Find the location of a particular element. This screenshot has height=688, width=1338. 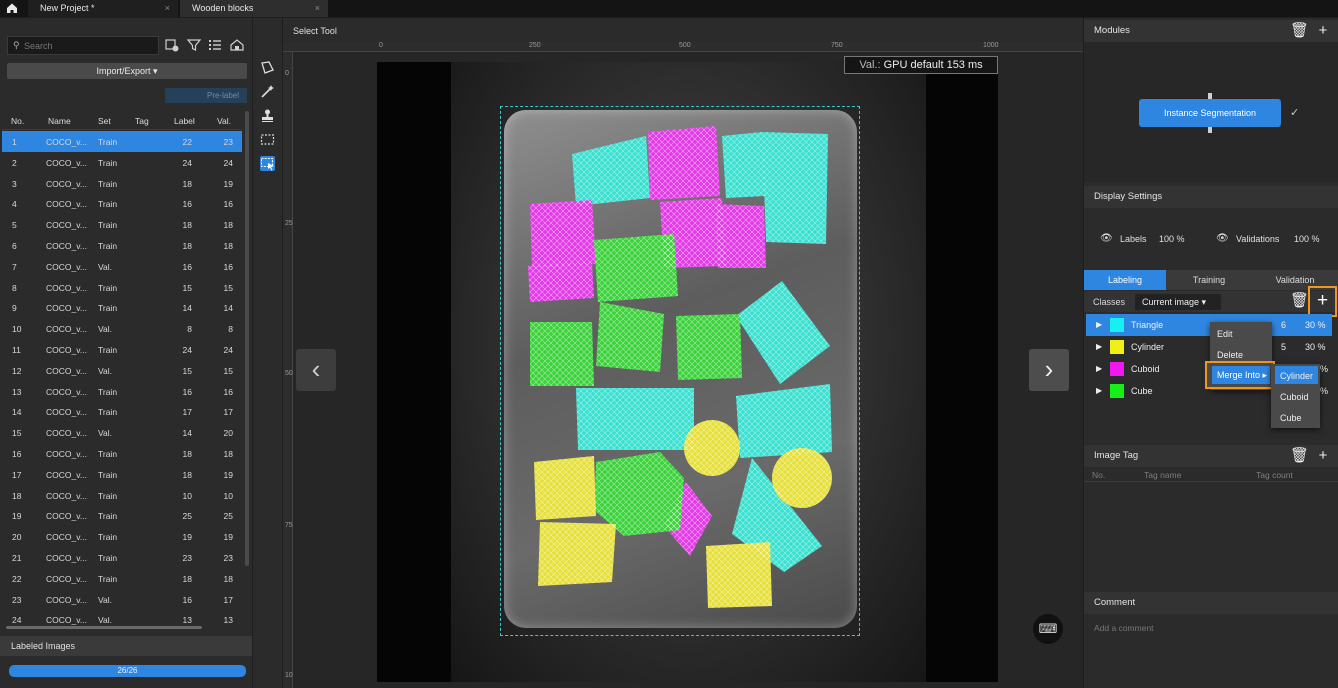

magic-wand-icon is located at coordinates (267, 91).